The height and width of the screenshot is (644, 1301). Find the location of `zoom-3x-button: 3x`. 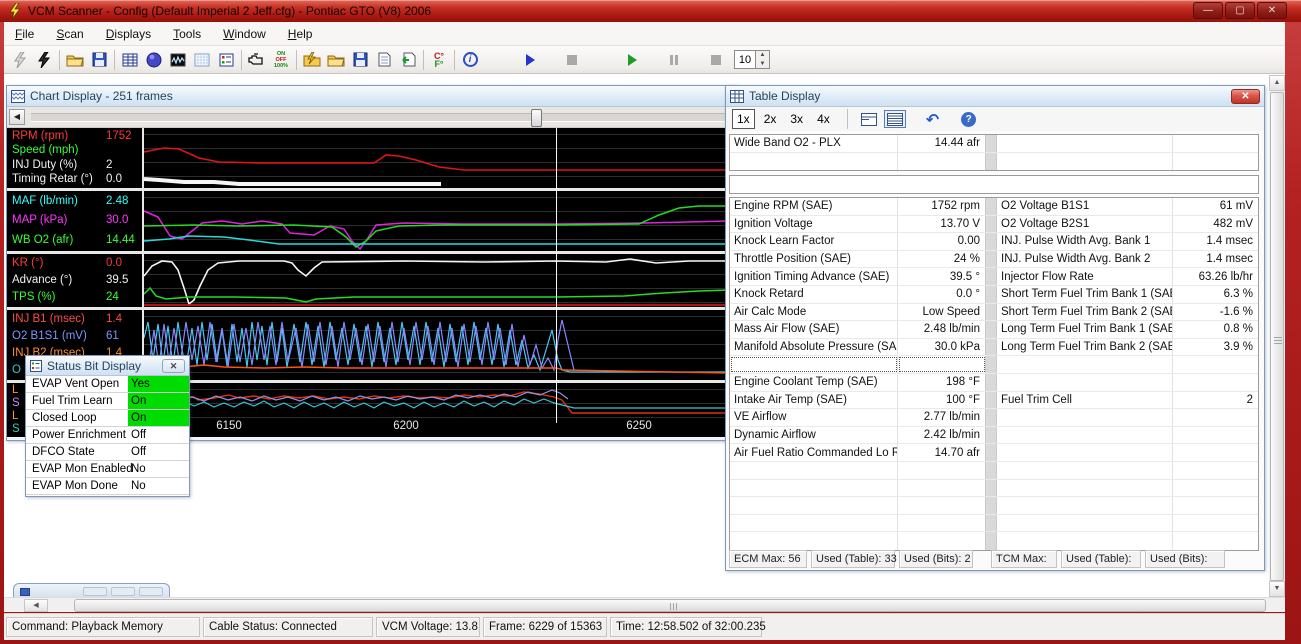

zoom-3x-button: 3x is located at coordinates (796, 119).